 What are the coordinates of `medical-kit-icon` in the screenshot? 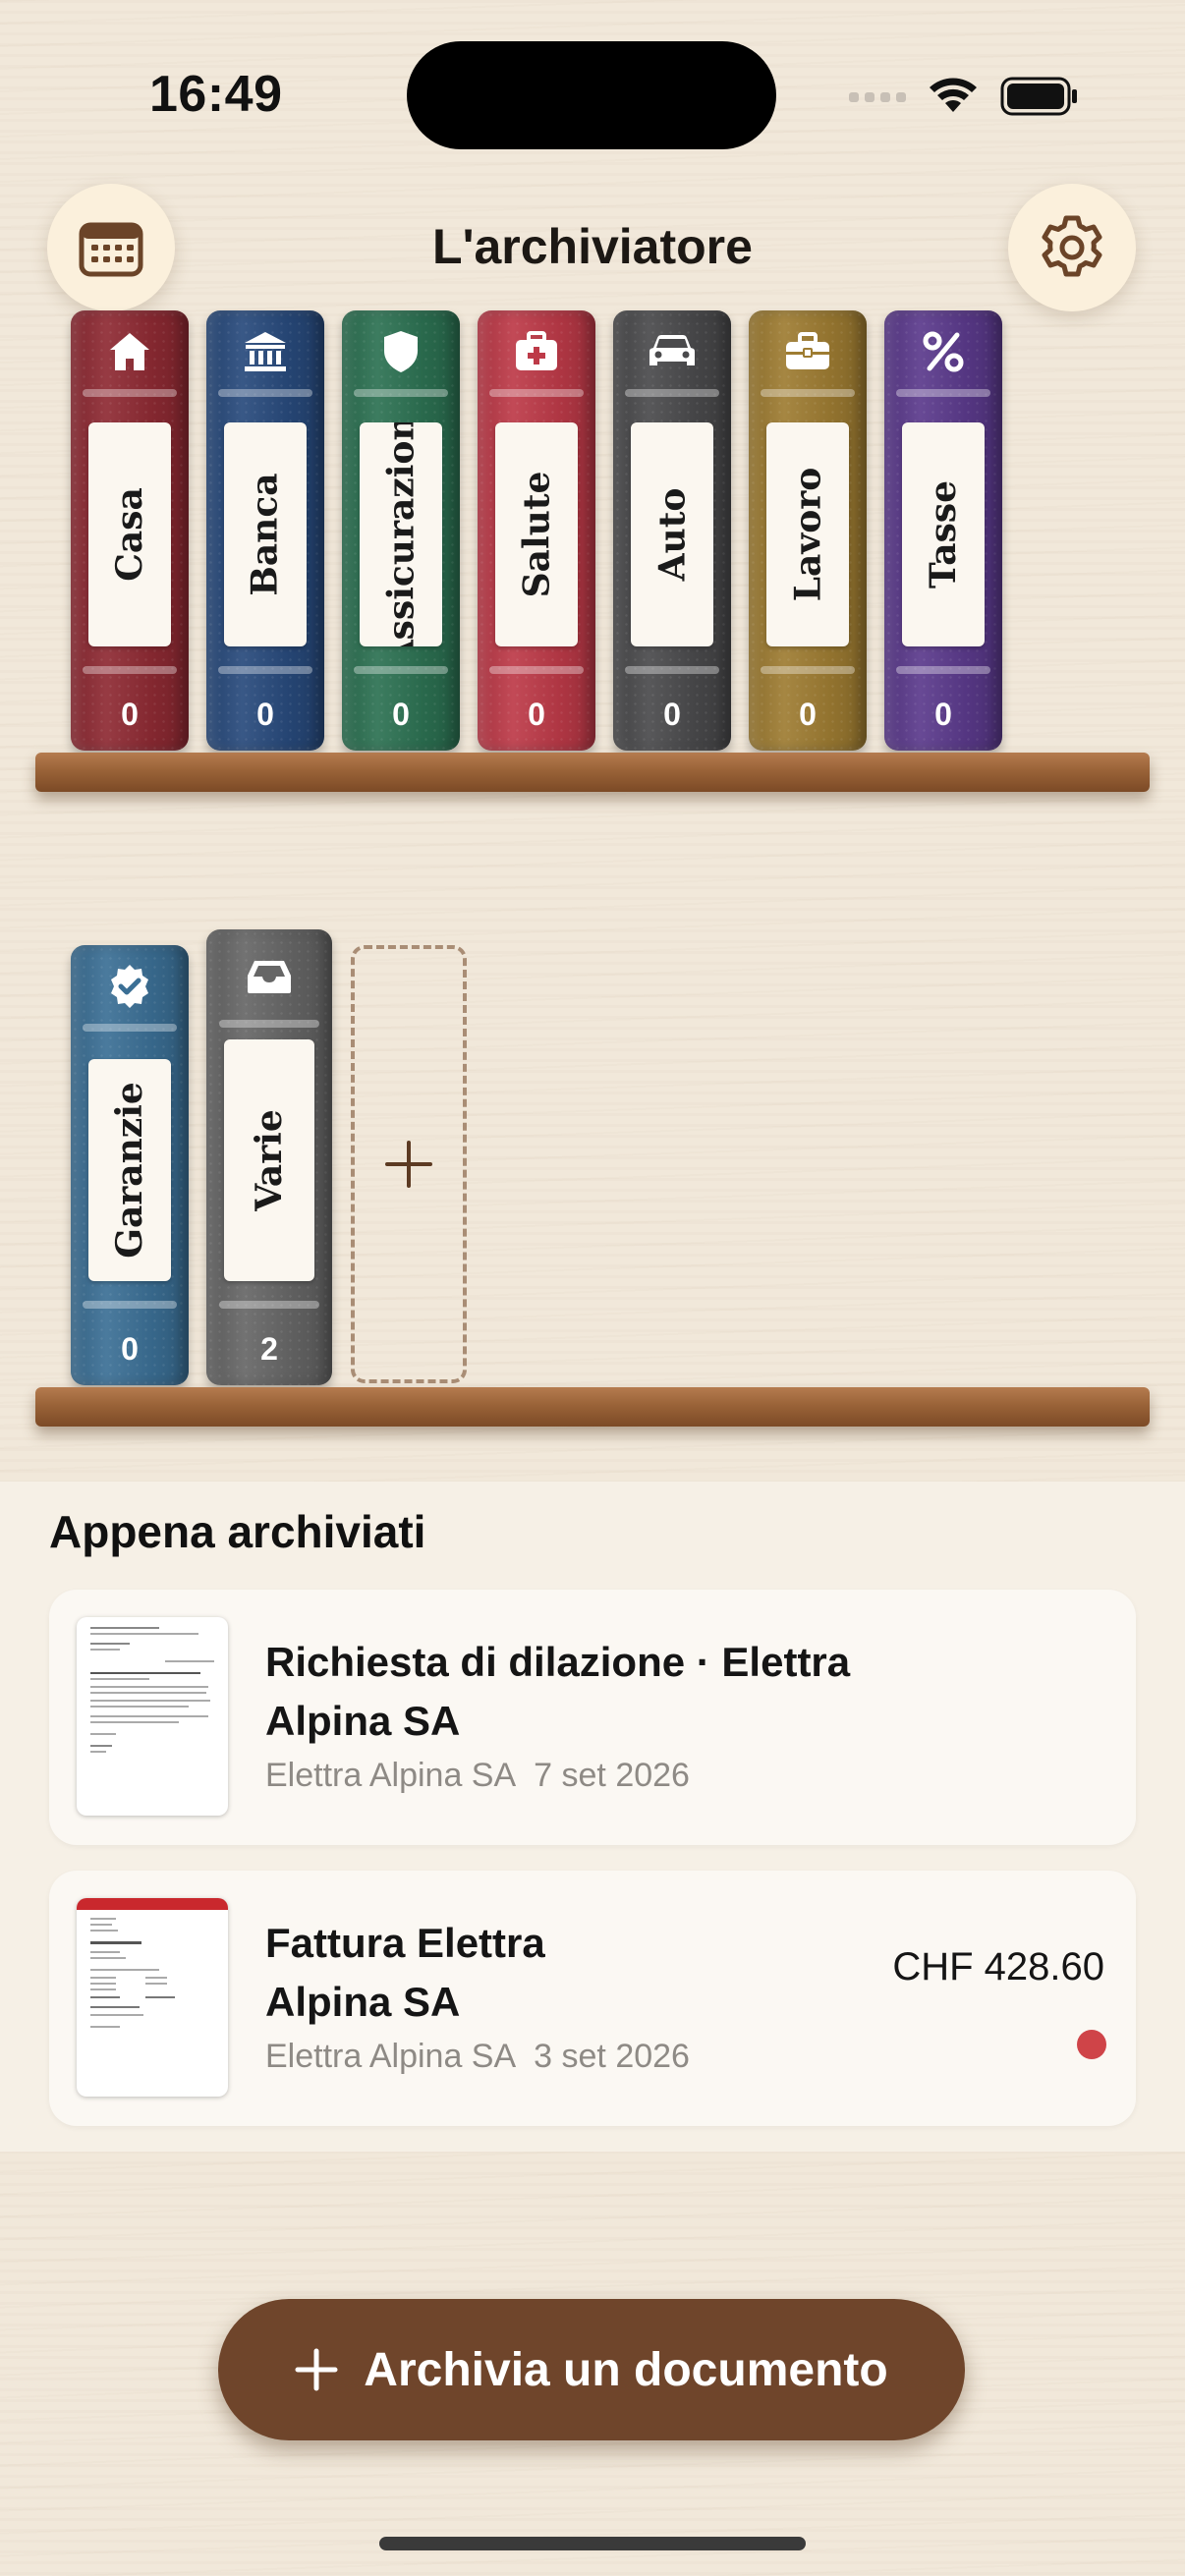 It's located at (536, 351).